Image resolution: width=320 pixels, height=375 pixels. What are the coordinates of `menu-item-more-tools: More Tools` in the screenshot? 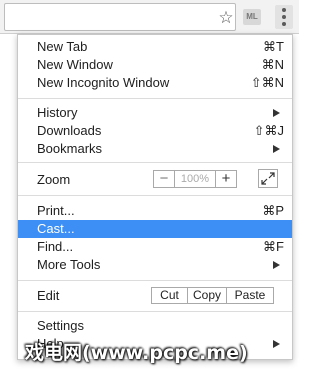 It's located at (155, 265).